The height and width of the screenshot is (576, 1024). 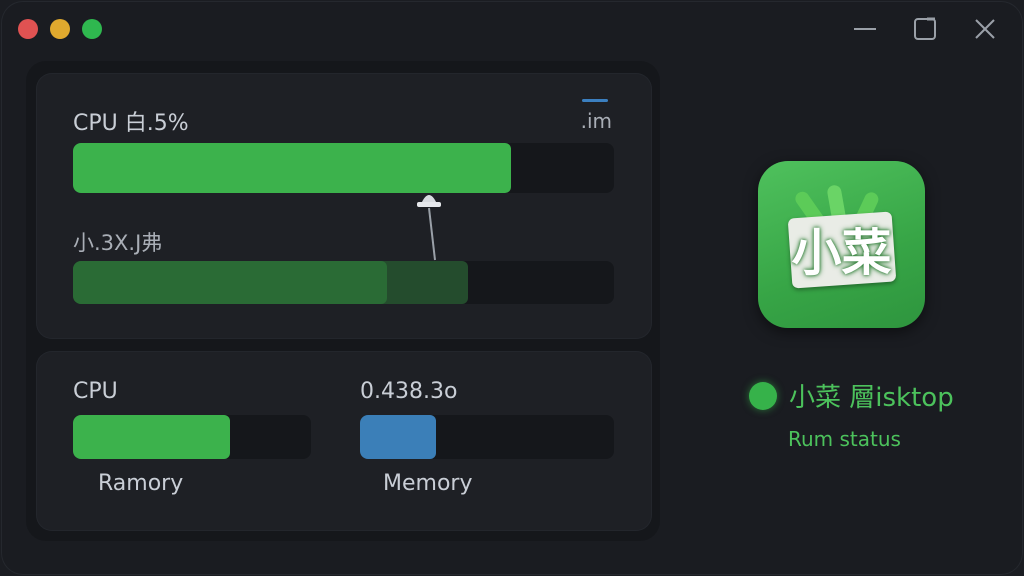 I want to click on maximize-icon, so click(x=925, y=28).